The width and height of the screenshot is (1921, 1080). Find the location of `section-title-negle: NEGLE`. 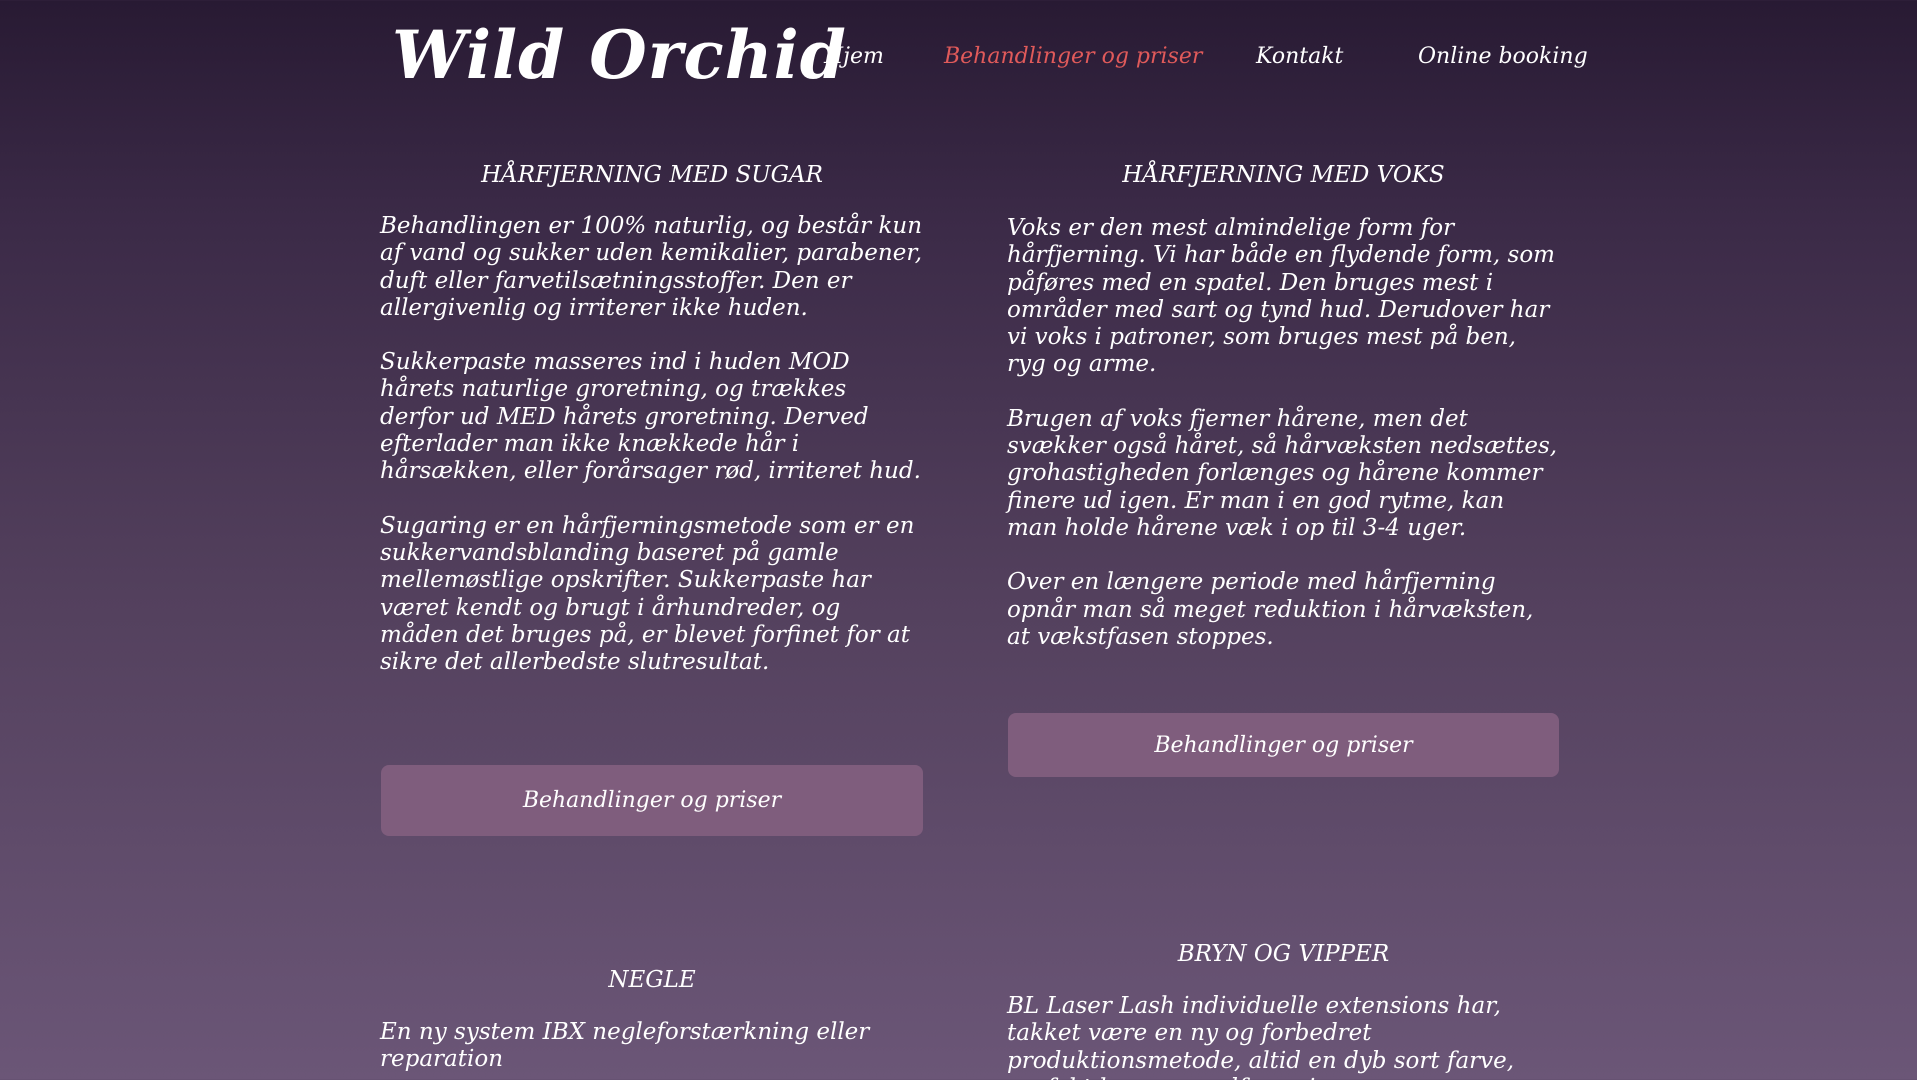

section-title-negle: NEGLE is located at coordinates (652, 980).